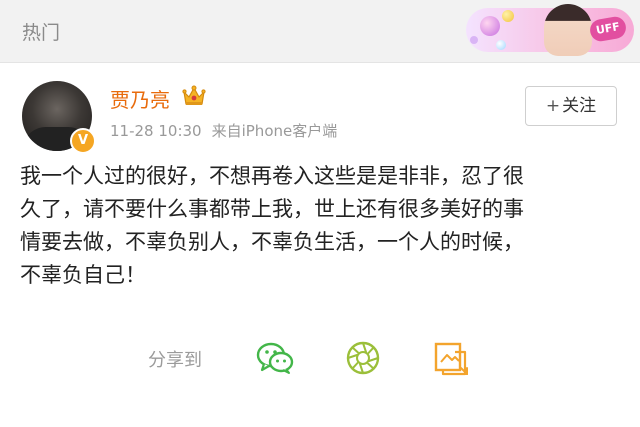 The image size is (640, 427). What do you see at coordinates (194, 95) in the screenshot?
I see `crown-icon` at bounding box center [194, 95].